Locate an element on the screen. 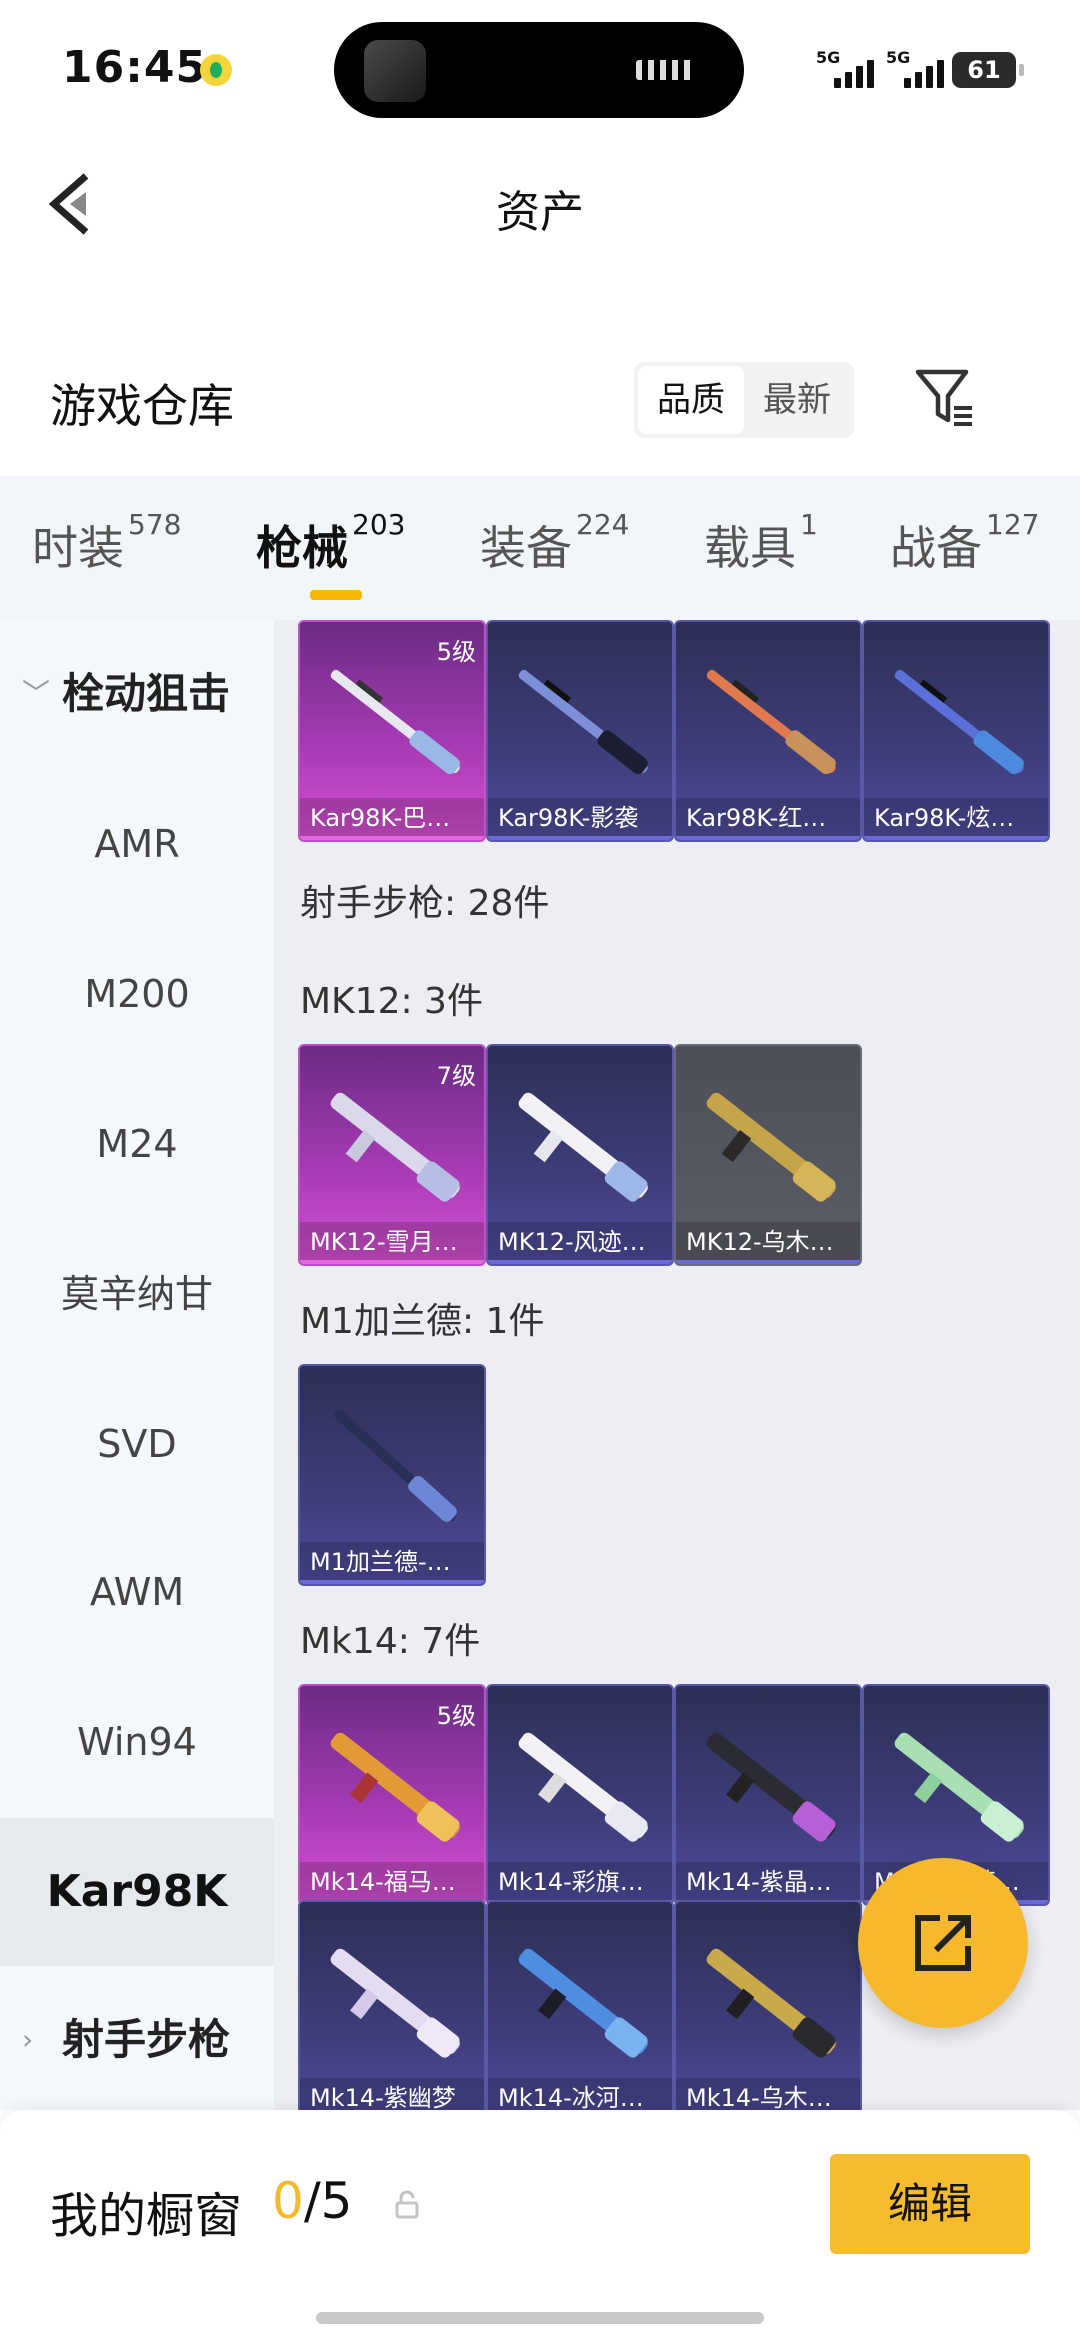 The width and height of the screenshot is (1080, 2345). tab-count: 127 is located at coordinates (1013, 524).